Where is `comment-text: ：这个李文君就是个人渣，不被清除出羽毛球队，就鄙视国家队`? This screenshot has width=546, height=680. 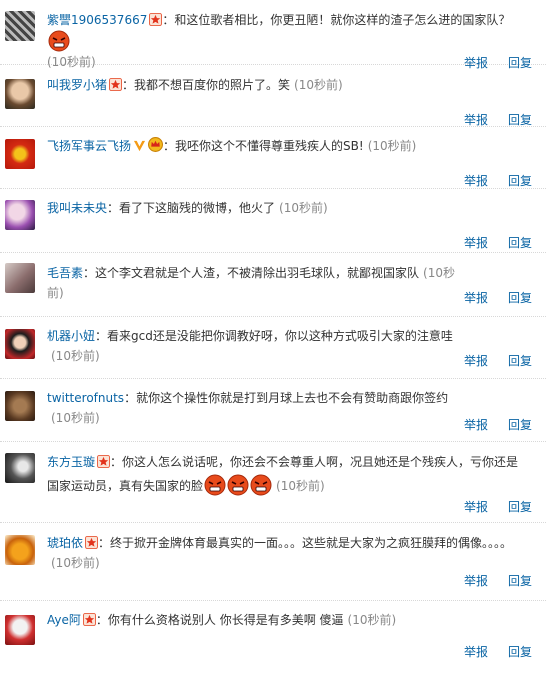 comment-text: ：这个李文君就是个人渣，不被清除出羽毛球队，就鄙视国家队 is located at coordinates (251, 273).